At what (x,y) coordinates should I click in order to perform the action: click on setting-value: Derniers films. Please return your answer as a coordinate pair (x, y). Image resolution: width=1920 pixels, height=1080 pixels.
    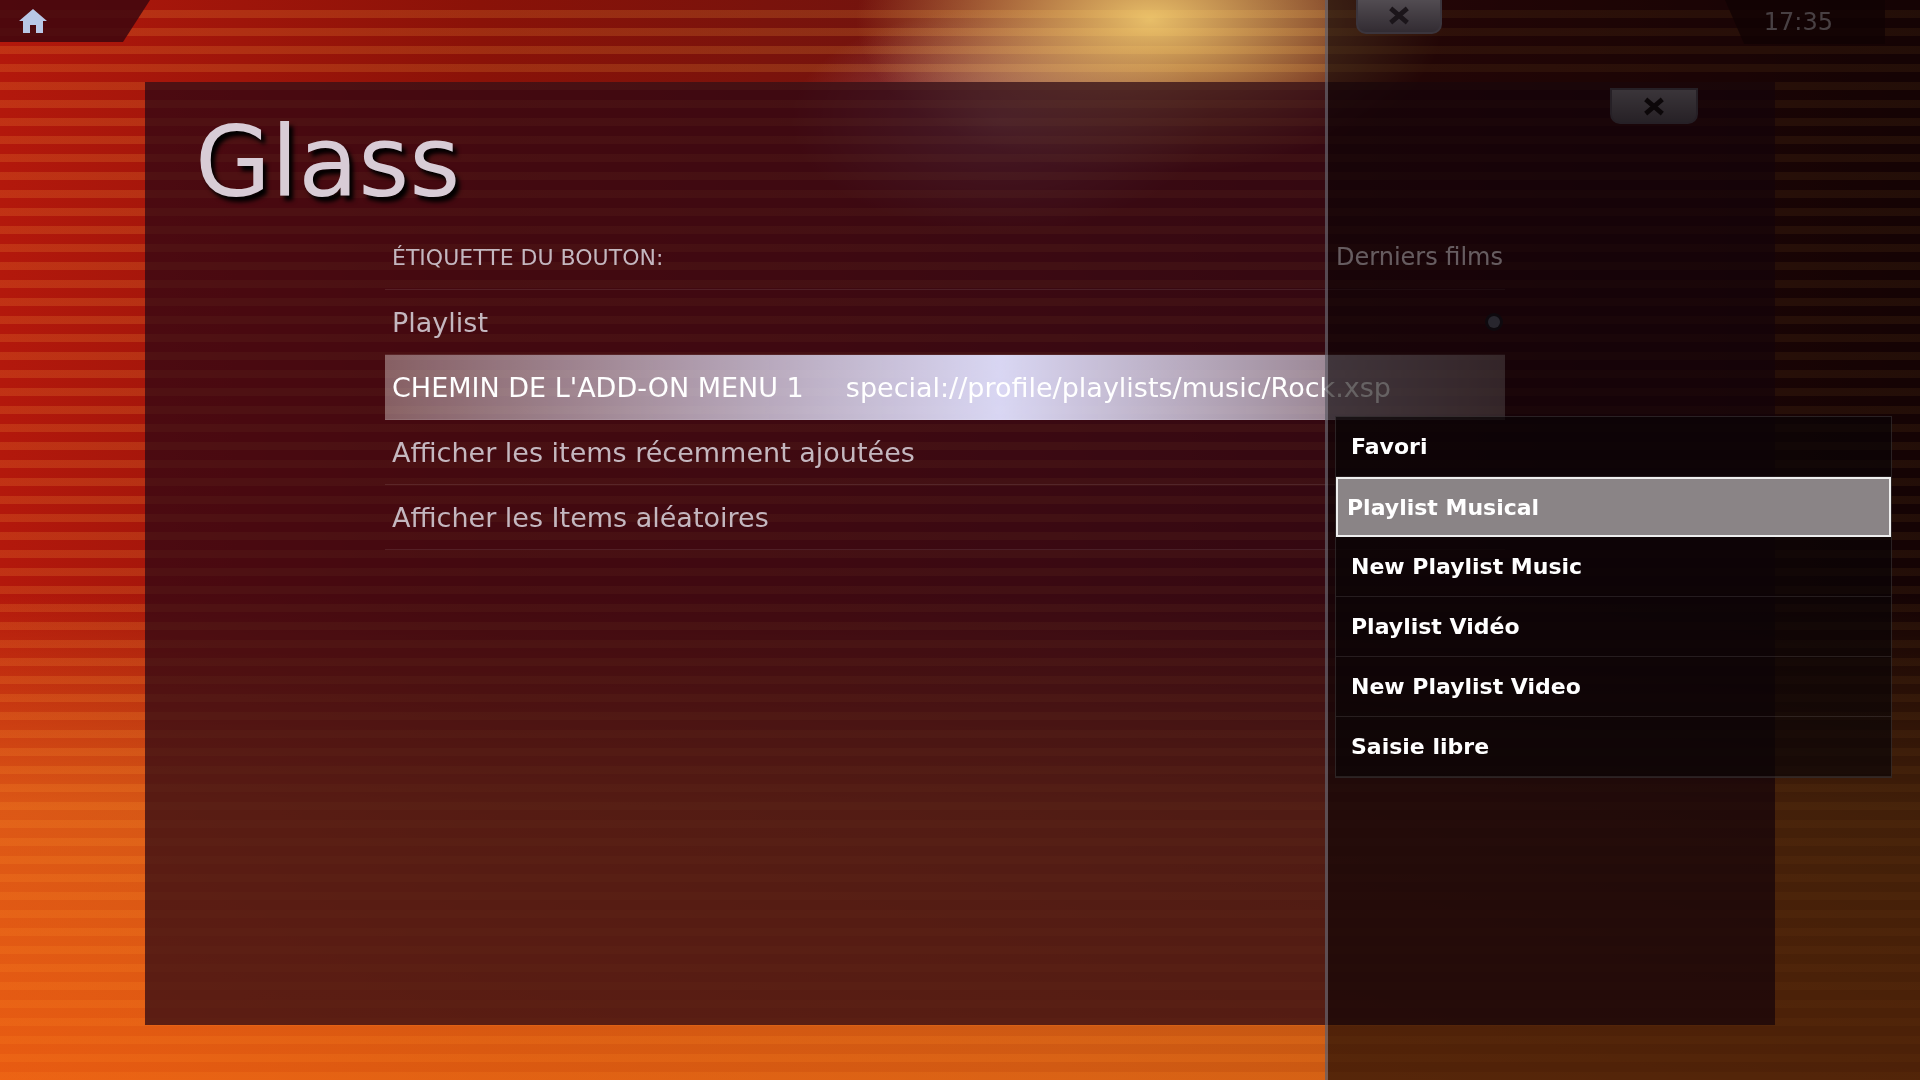
    Looking at the image, I should click on (1420, 257).